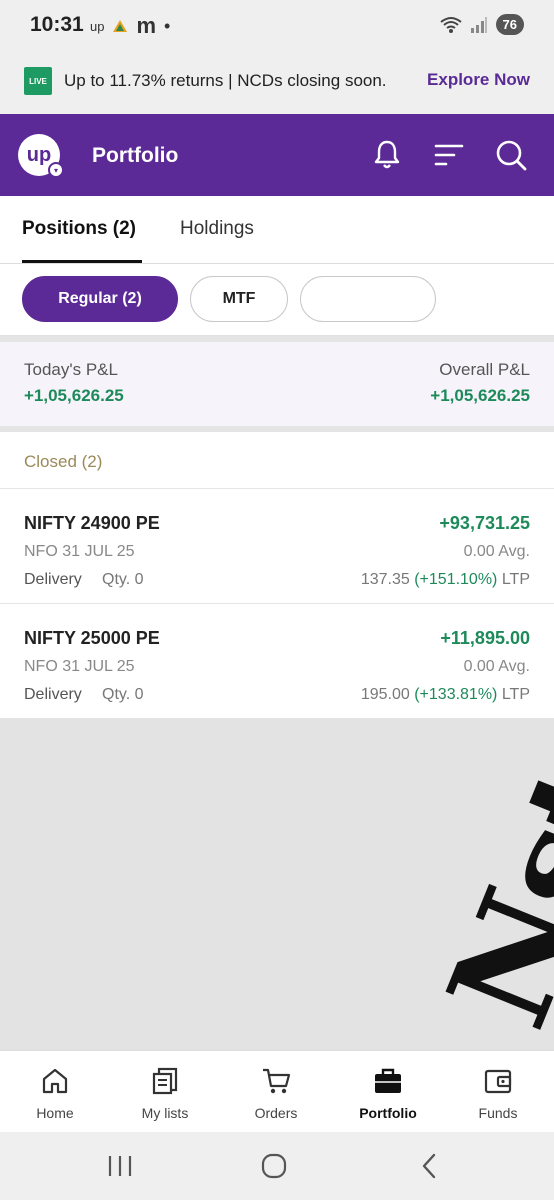 Image resolution: width=554 pixels, height=1200 pixels. I want to click on nav-label: Home, so click(55, 1113).